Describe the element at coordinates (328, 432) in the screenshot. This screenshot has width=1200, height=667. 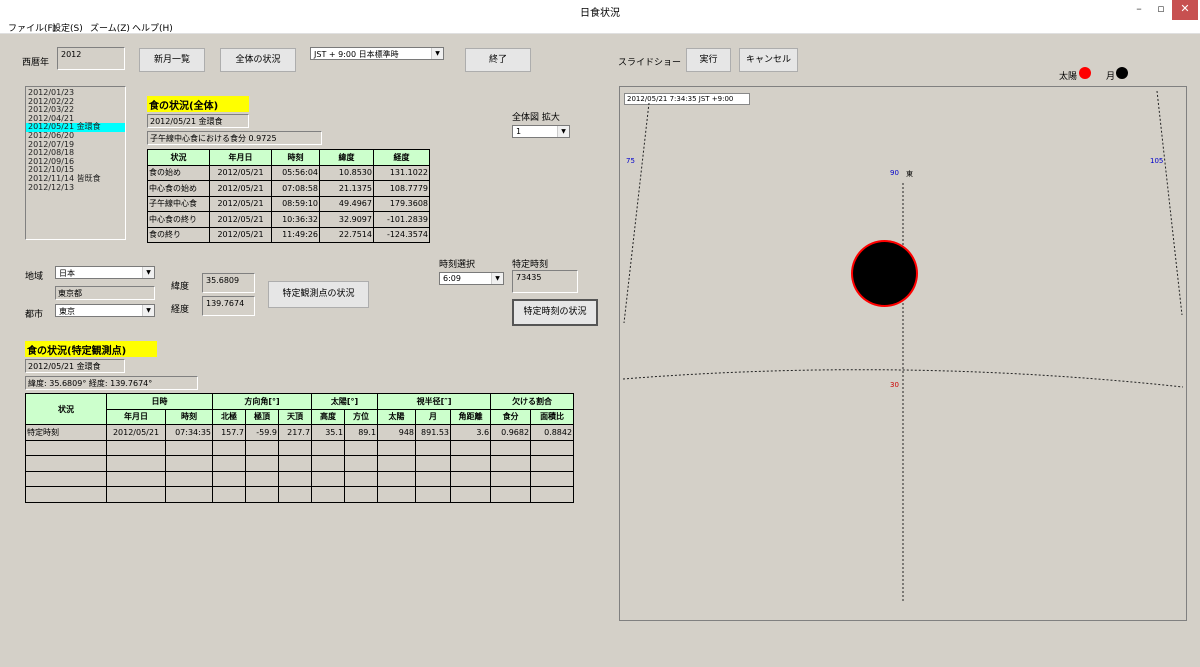
I see `table-cell: 35.1` at that location.